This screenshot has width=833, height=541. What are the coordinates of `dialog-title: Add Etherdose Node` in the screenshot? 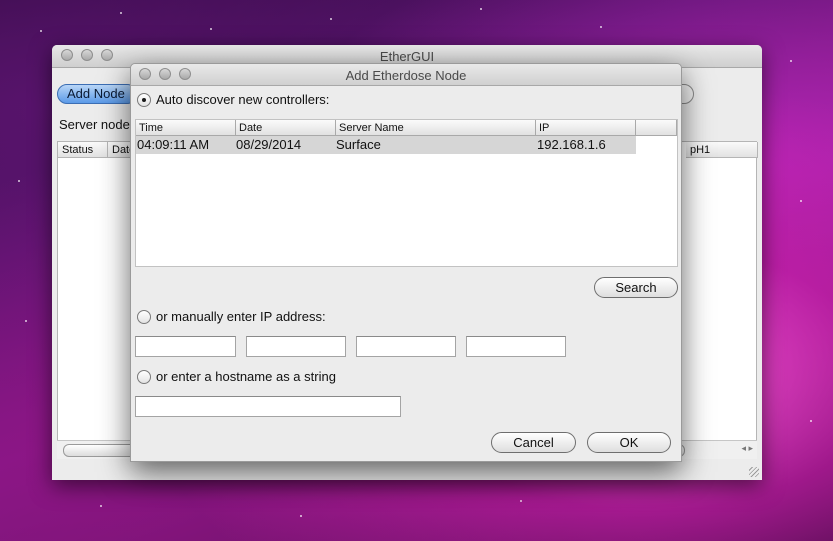 It's located at (406, 75).